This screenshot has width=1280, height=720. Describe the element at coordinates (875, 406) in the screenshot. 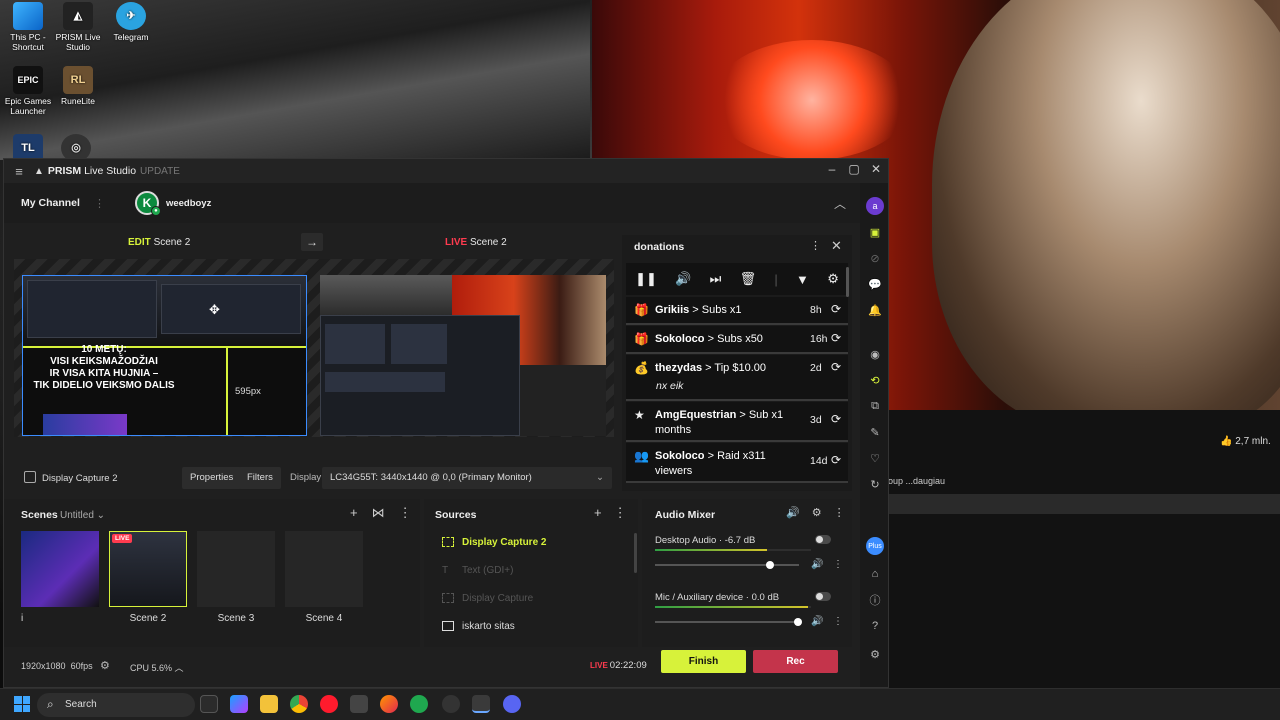

I see `layers-icon: ⧉` at that location.